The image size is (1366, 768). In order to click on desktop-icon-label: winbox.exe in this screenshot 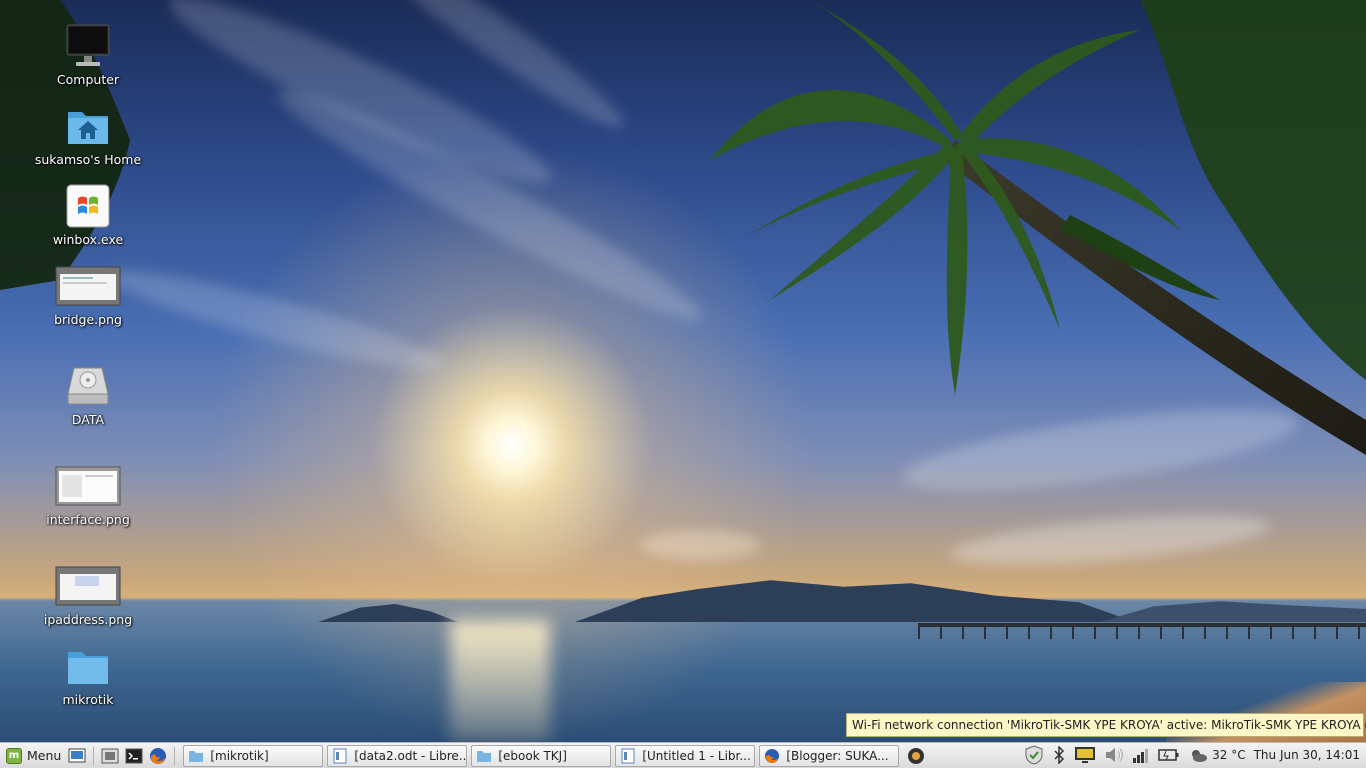, I will do `click(88, 239)`.